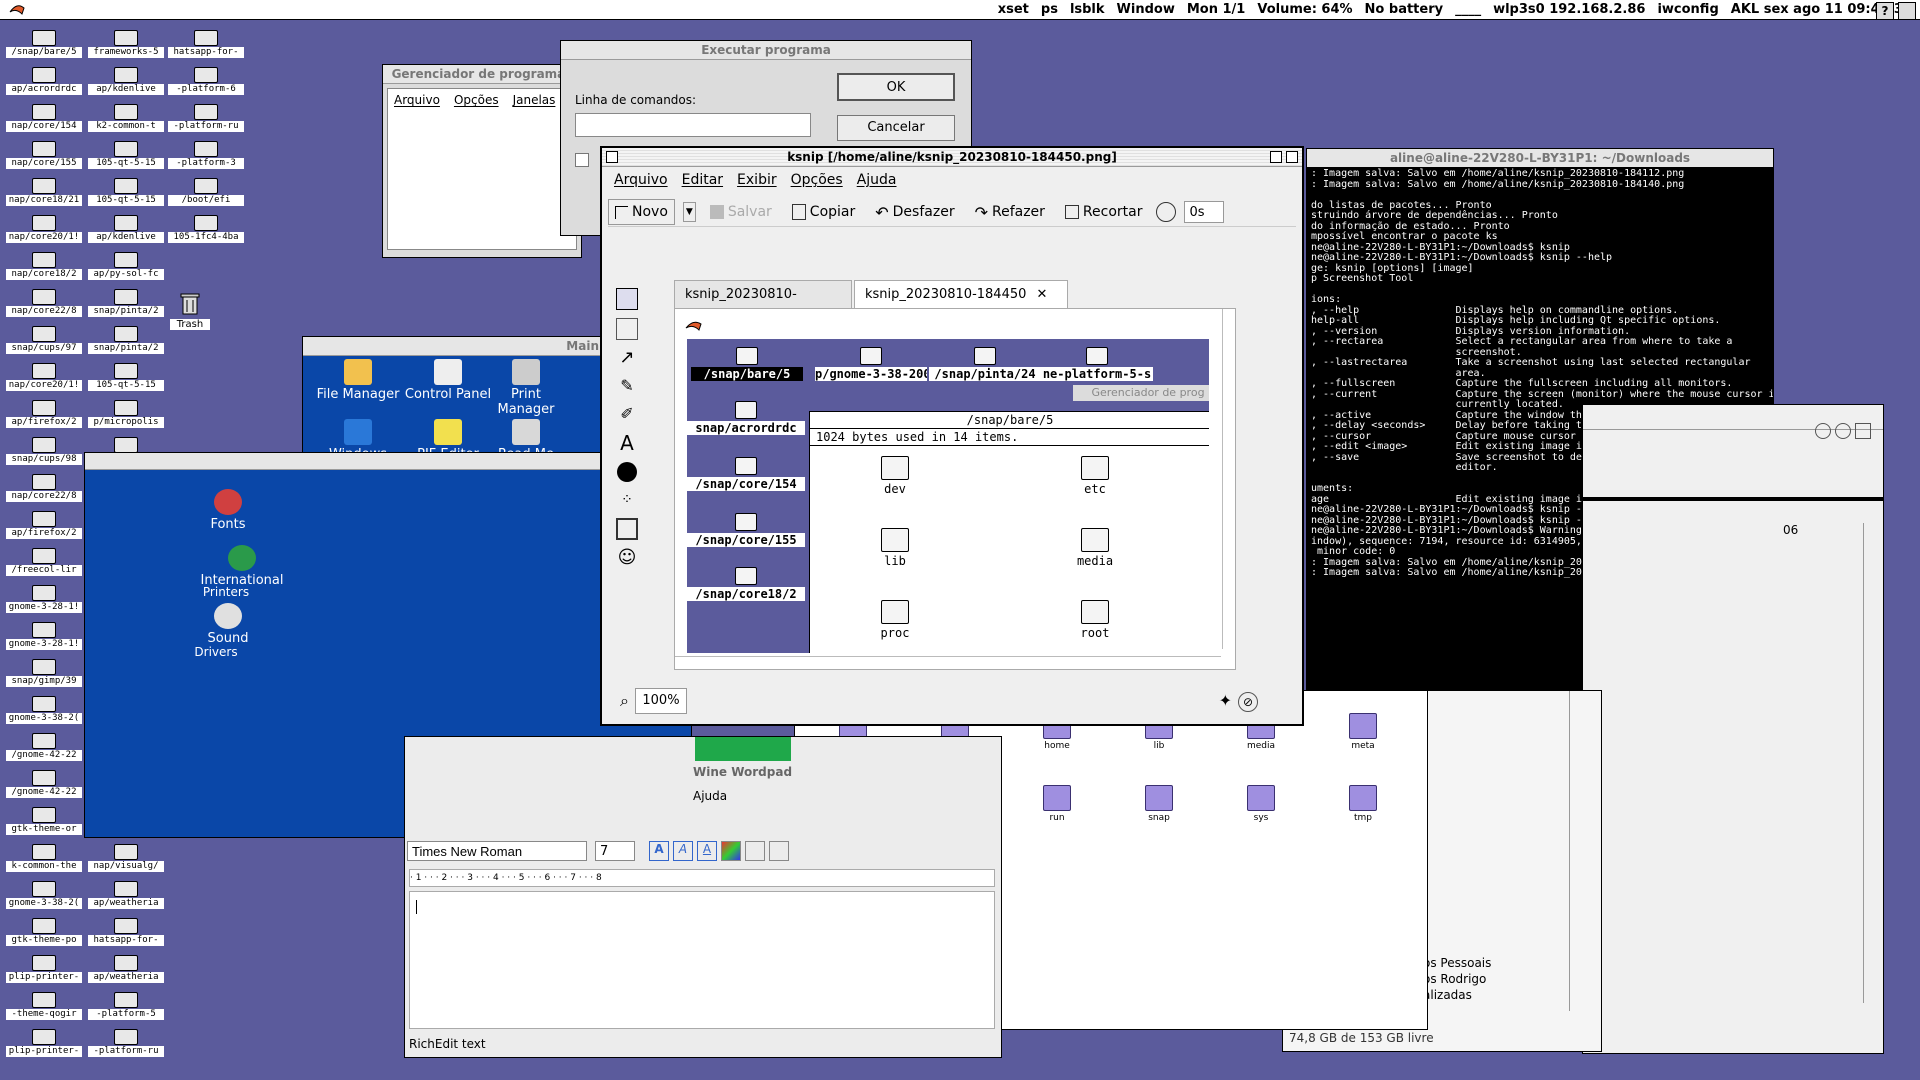  What do you see at coordinates (641, 180) in the screenshot?
I see `ksnip-menu-0: Arquivo` at bounding box center [641, 180].